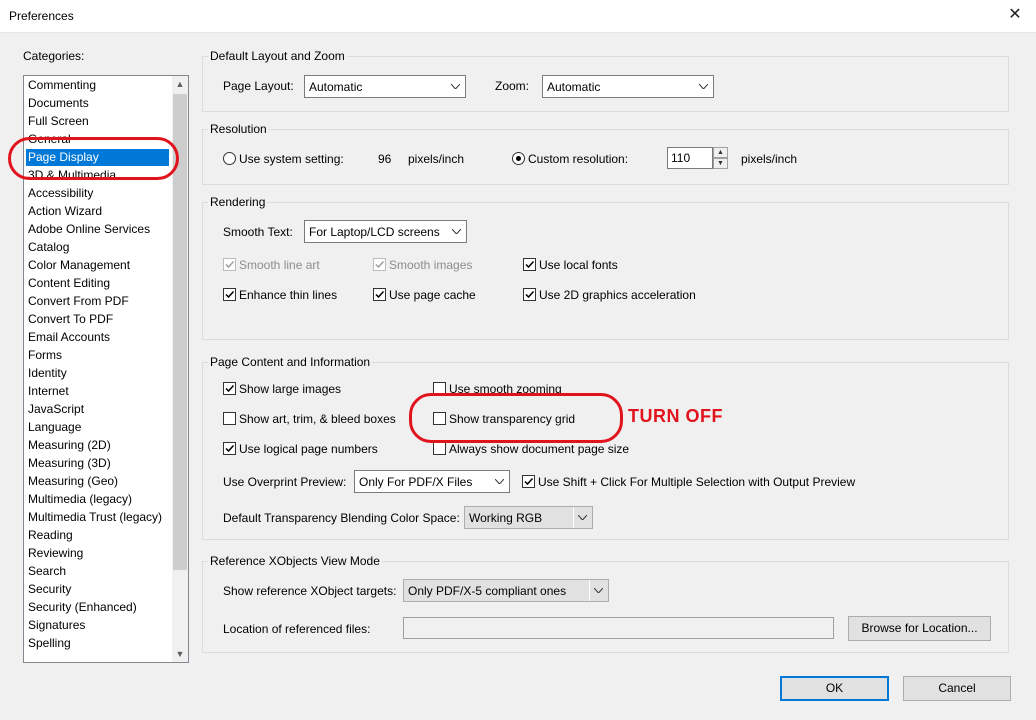 The image size is (1036, 720). Describe the element at coordinates (238, 202) in the screenshot. I see `rendering-title: Rendering` at that location.